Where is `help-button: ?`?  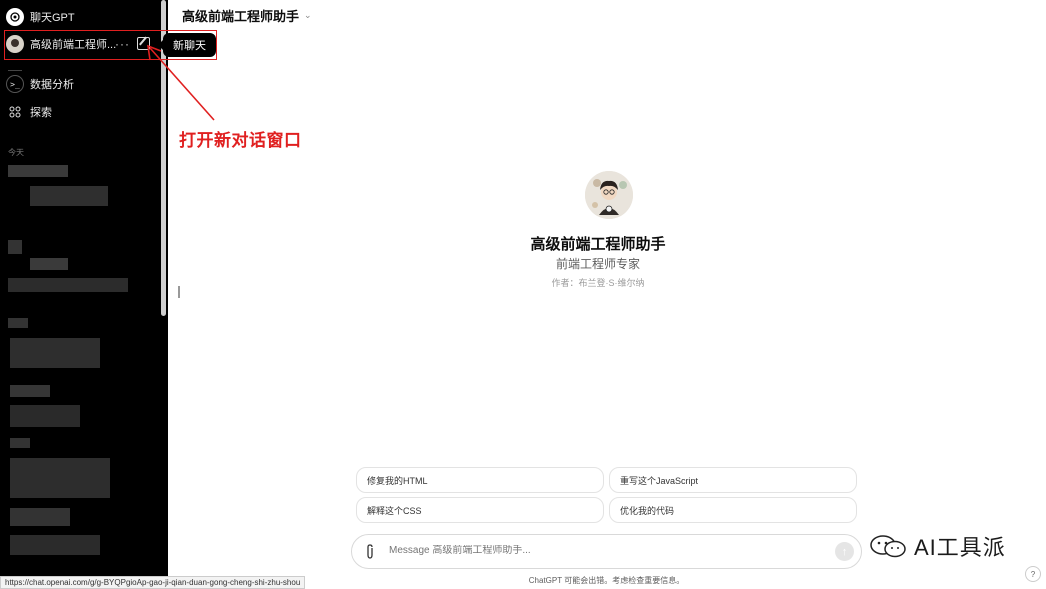 help-button: ? is located at coordinates (1033, 574).